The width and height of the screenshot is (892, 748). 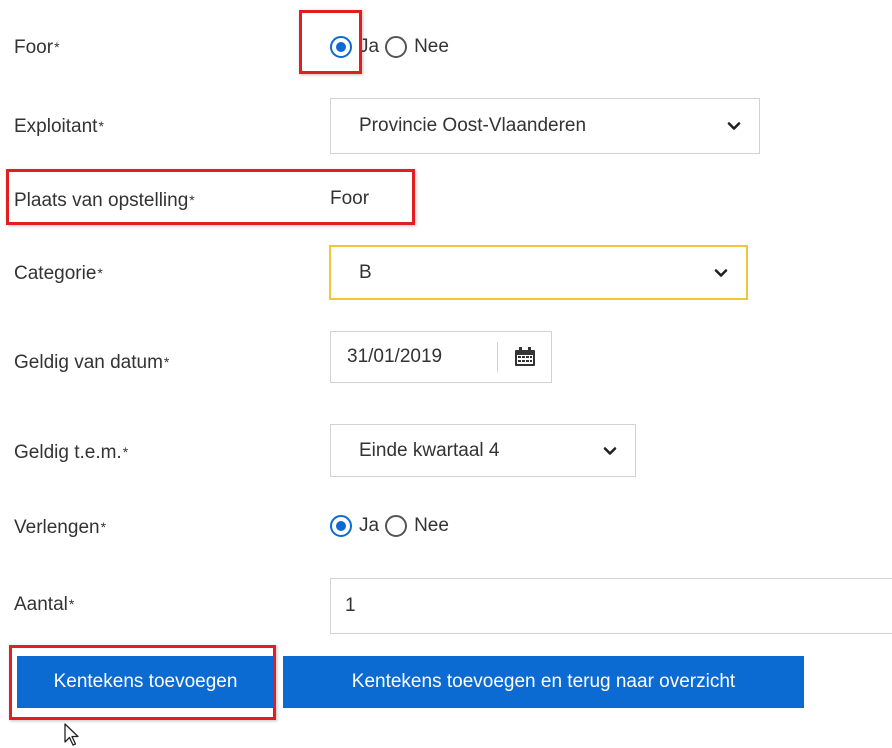 I want to click on geldig-van-date-value: 31/01/2019, so click(x=414, y=357).